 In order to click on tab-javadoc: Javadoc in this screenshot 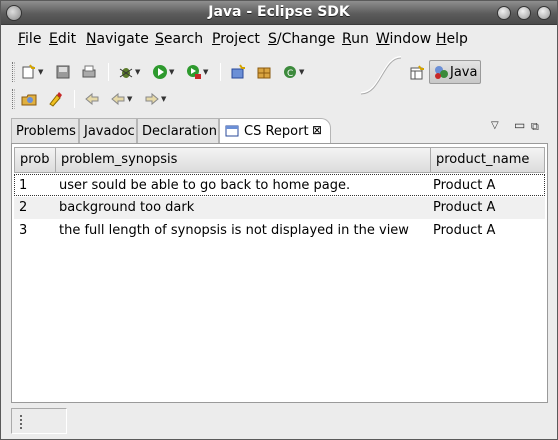, I will do `click(108, 131)`.